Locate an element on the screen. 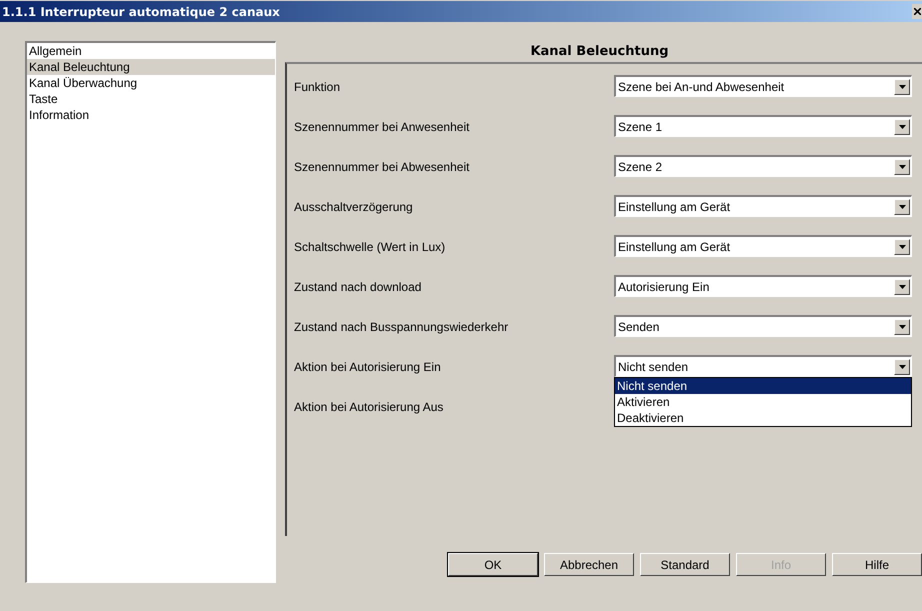  parameter-label: Aktion bei Autorisierung Ein is located at coordinates (368, 367).